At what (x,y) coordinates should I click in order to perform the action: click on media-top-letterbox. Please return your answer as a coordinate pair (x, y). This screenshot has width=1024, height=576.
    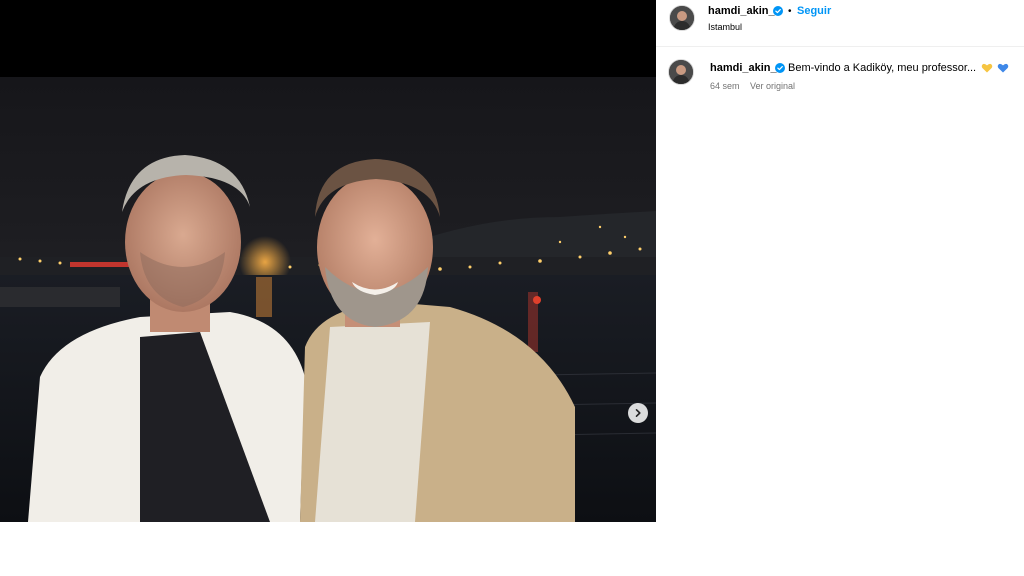
    Looking at the image, I should click on (328, 38).